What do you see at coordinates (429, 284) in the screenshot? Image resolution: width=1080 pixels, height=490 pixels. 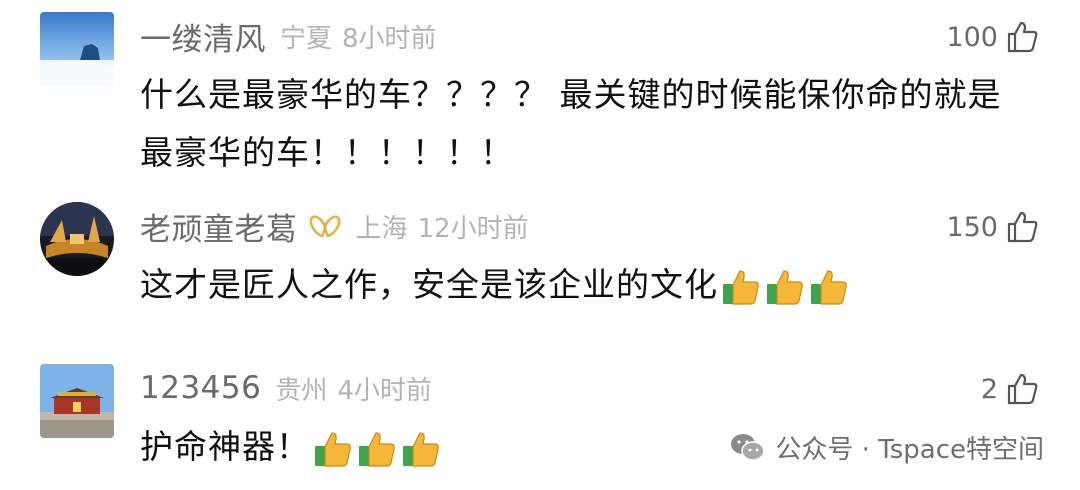 I see `comment-text-content: 这才是匠人之作，安全是该企业的文化` at bounding box center [429, 284].